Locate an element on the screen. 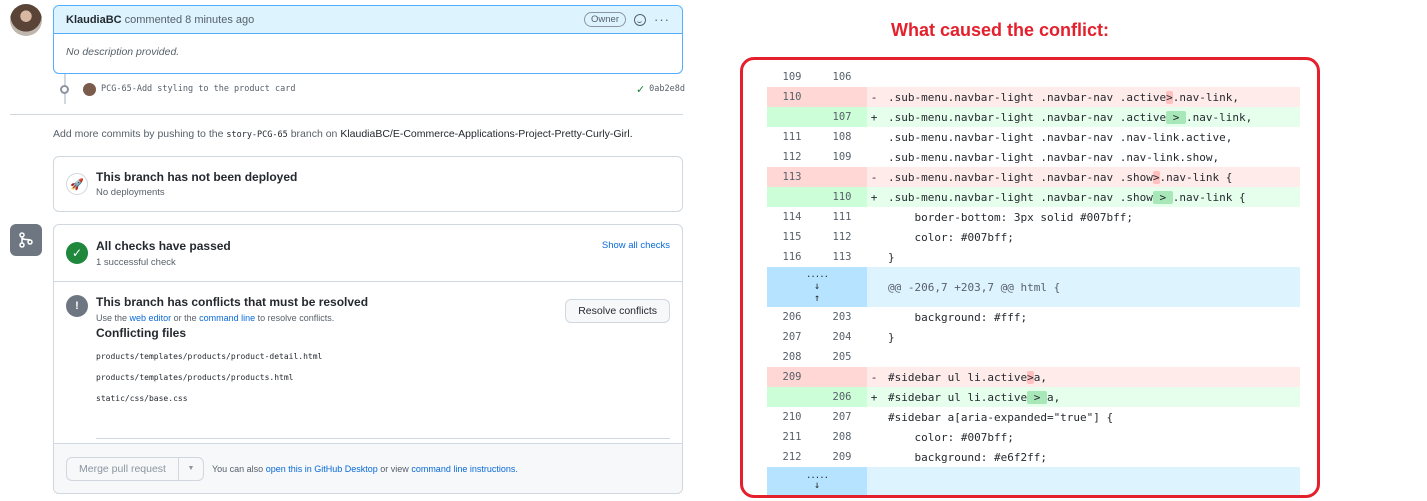 The height and width of the screenshot is (501, 1427). new-line-number: 208 is located at coordinates (842, 437).